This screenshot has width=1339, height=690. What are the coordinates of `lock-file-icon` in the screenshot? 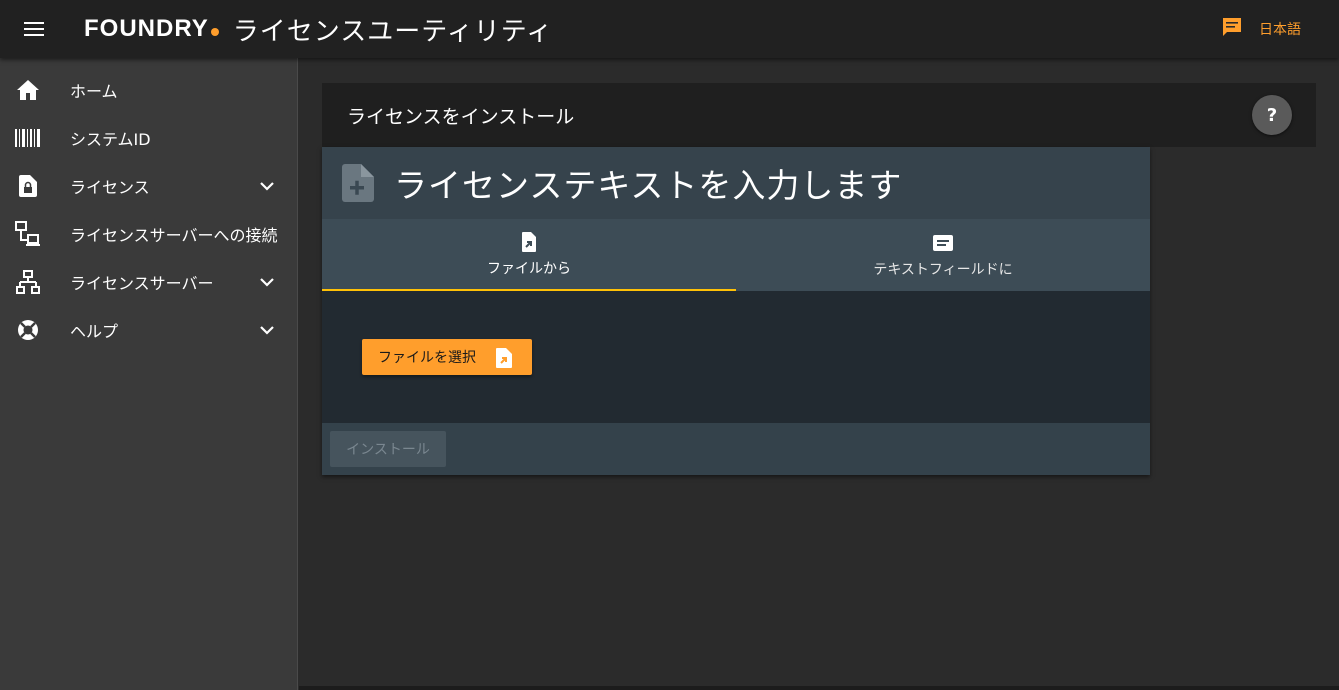 It's located at (28, 186).